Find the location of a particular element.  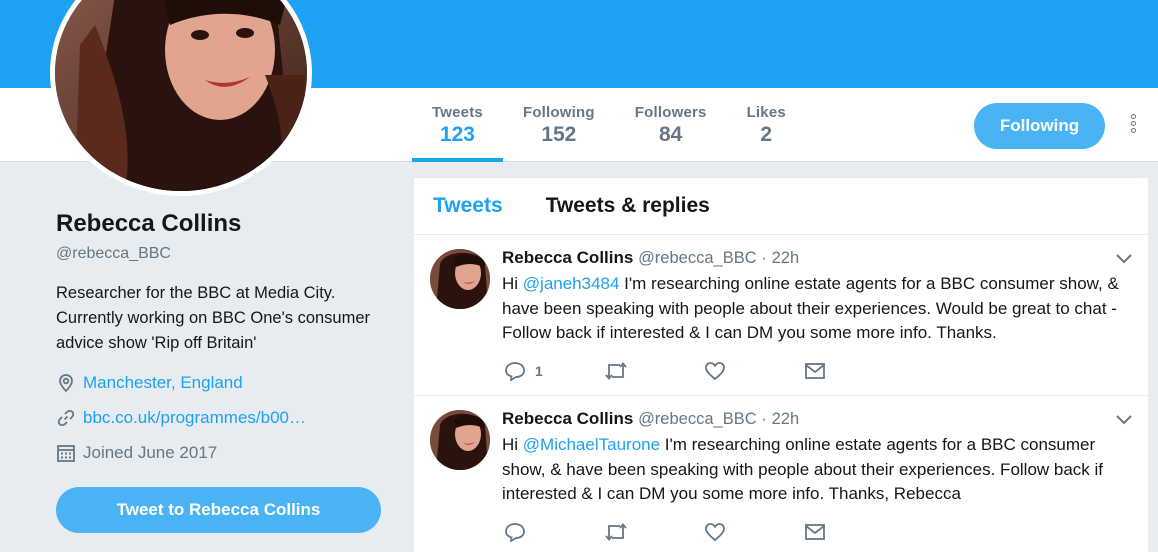

stat-followers: Followers 84 is located at coordinates (671, 125).